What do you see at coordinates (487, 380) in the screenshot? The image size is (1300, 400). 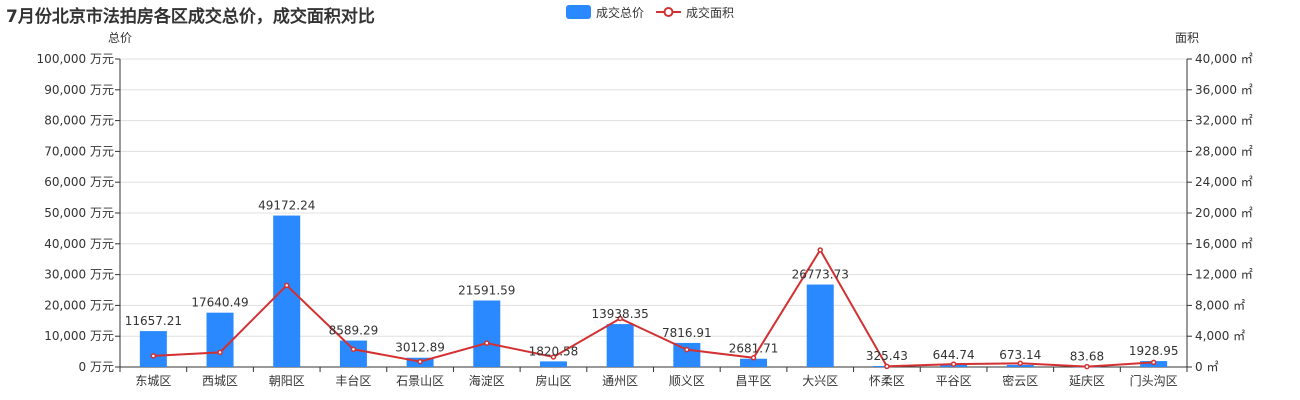 I see `x-tick-label: 海淀区` at bounding box center [487, 380].